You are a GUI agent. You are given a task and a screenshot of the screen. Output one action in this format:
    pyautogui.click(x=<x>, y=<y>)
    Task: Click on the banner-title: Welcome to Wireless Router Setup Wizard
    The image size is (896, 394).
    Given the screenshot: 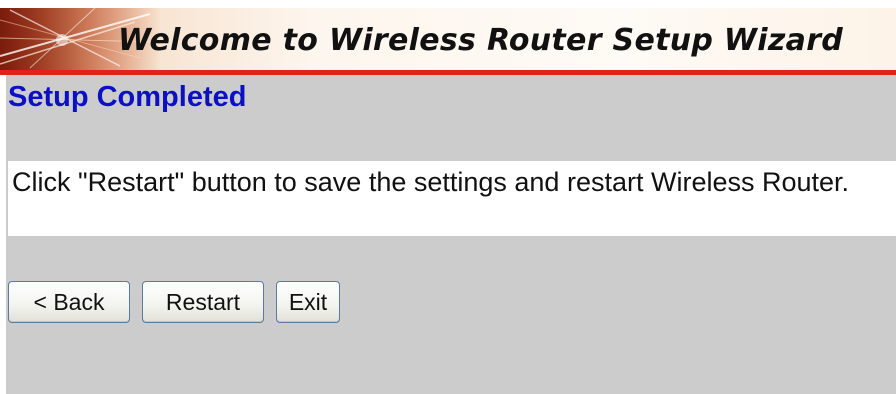 What is the action you would take?
    pyautogui.click(x=481, y=40)
    